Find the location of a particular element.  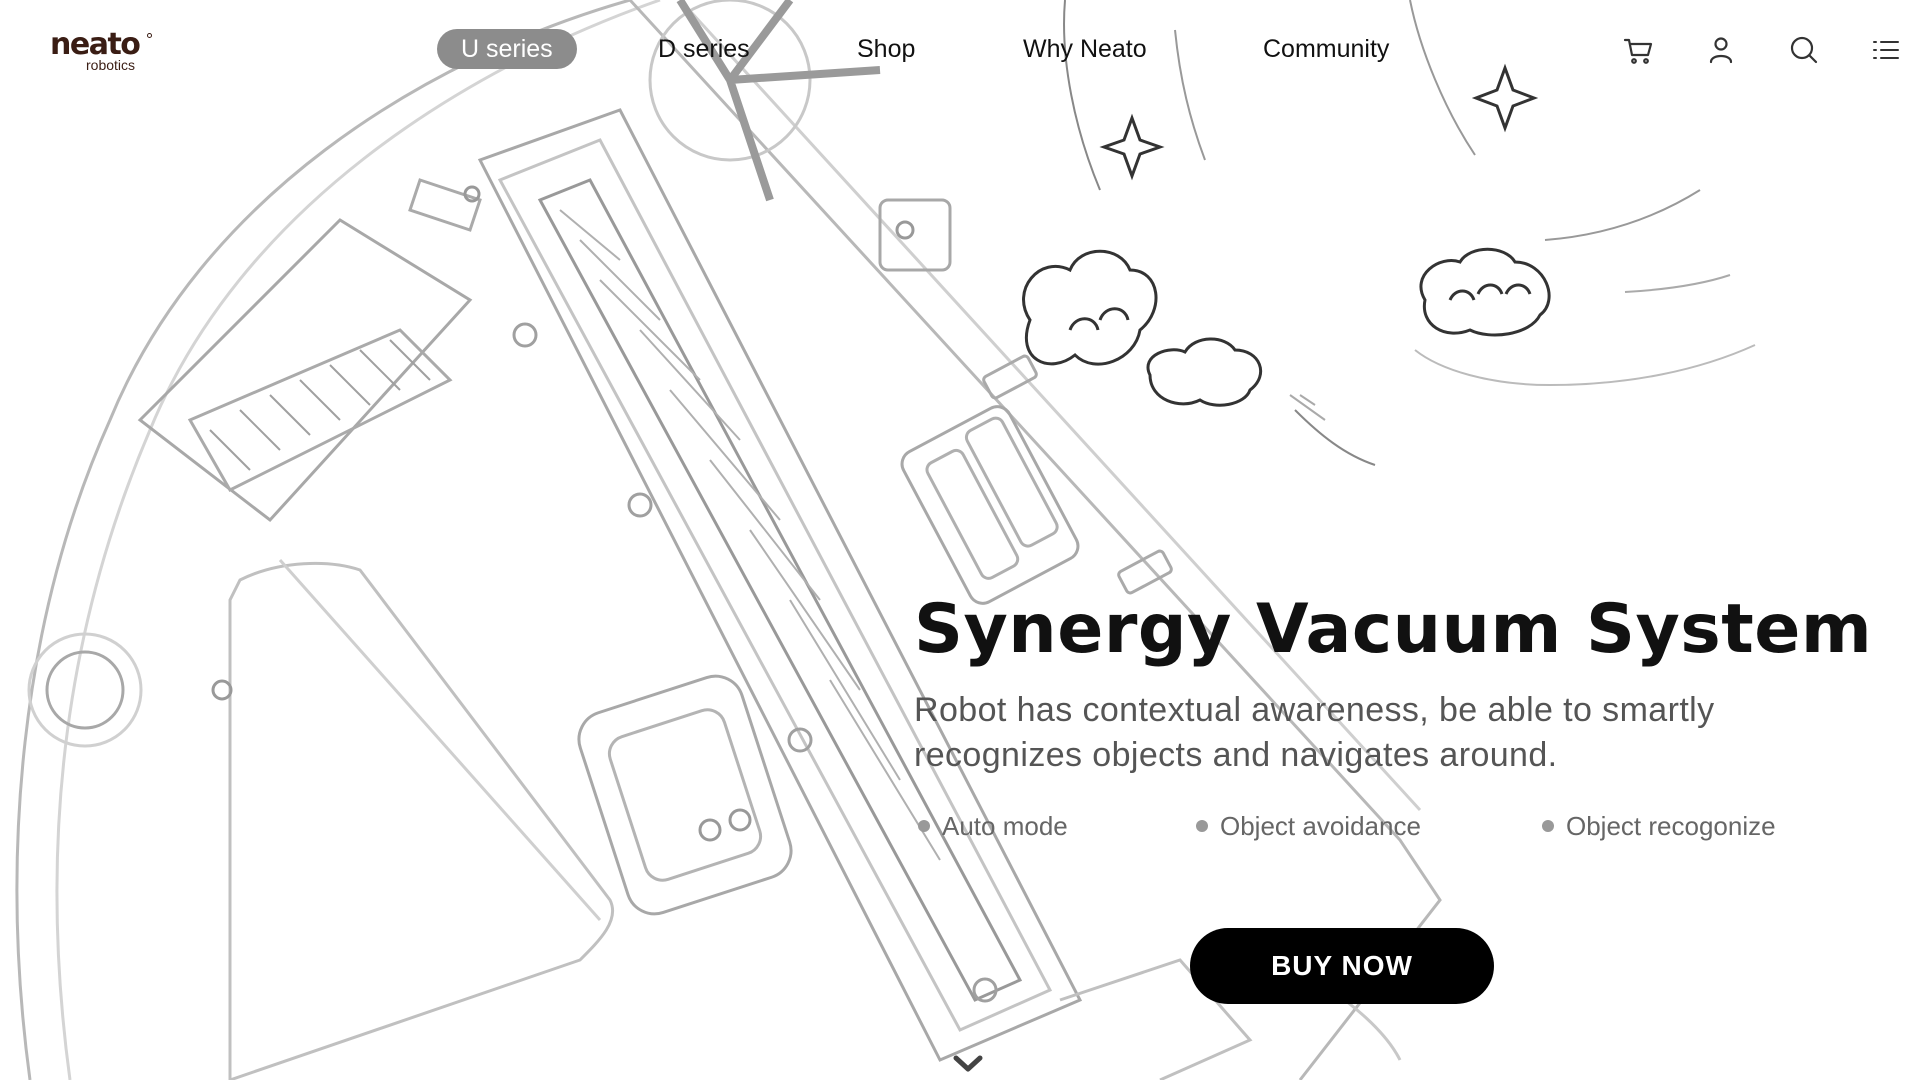

chevron-down-icon is located at coordinates (968, 1064).